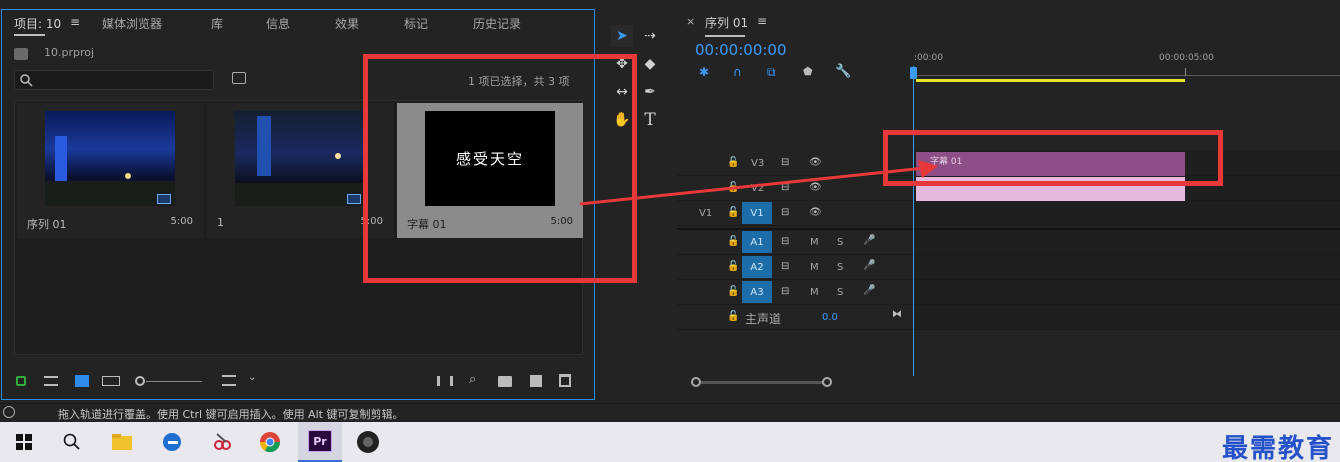 The image size is (1340, 462). What do you see at coordinates (21, 381) in the screenshot?
I see `lock-icon` at bounding box center [21, 381].